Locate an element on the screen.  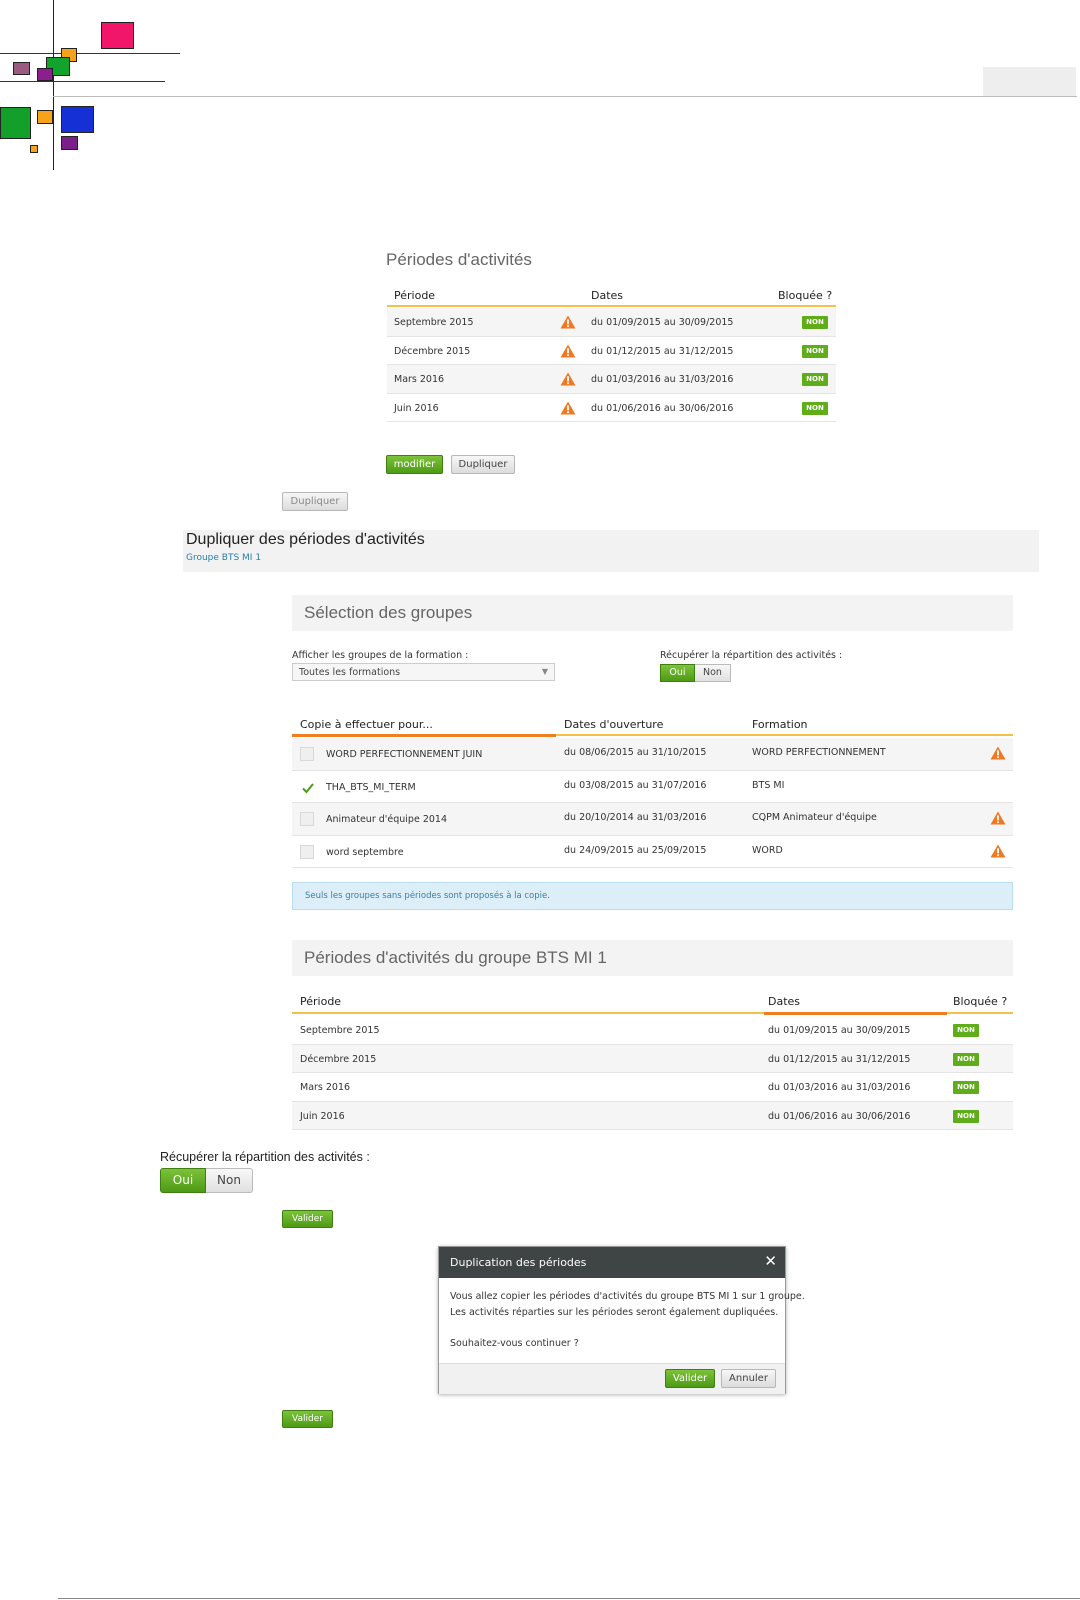
group-period-dates: du 01/09/2015 au 30/09/2015 is located at coordinates (839, 1030).